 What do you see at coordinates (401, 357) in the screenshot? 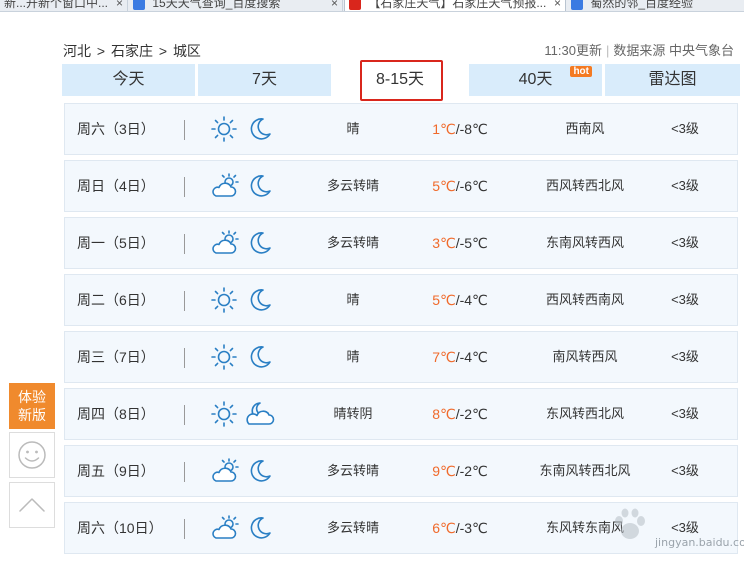
I see `forecast-row: 周三（7日） 晴 7℃/-4℃ 南风转西风 <3级` at bounding box center [401, 357].